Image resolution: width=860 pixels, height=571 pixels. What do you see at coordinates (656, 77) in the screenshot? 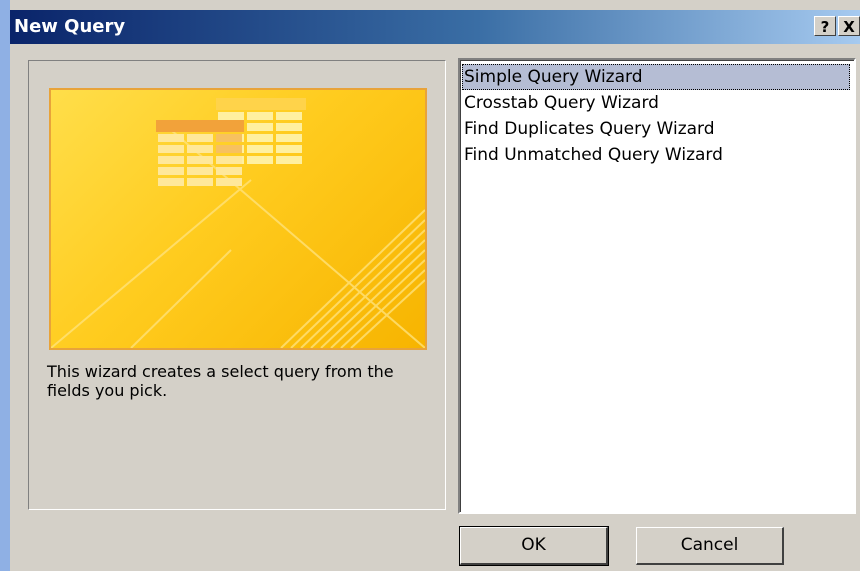
I see `list-item-simple-query-wizard: Simple Query Wizard` at bounding box center [656, 77].